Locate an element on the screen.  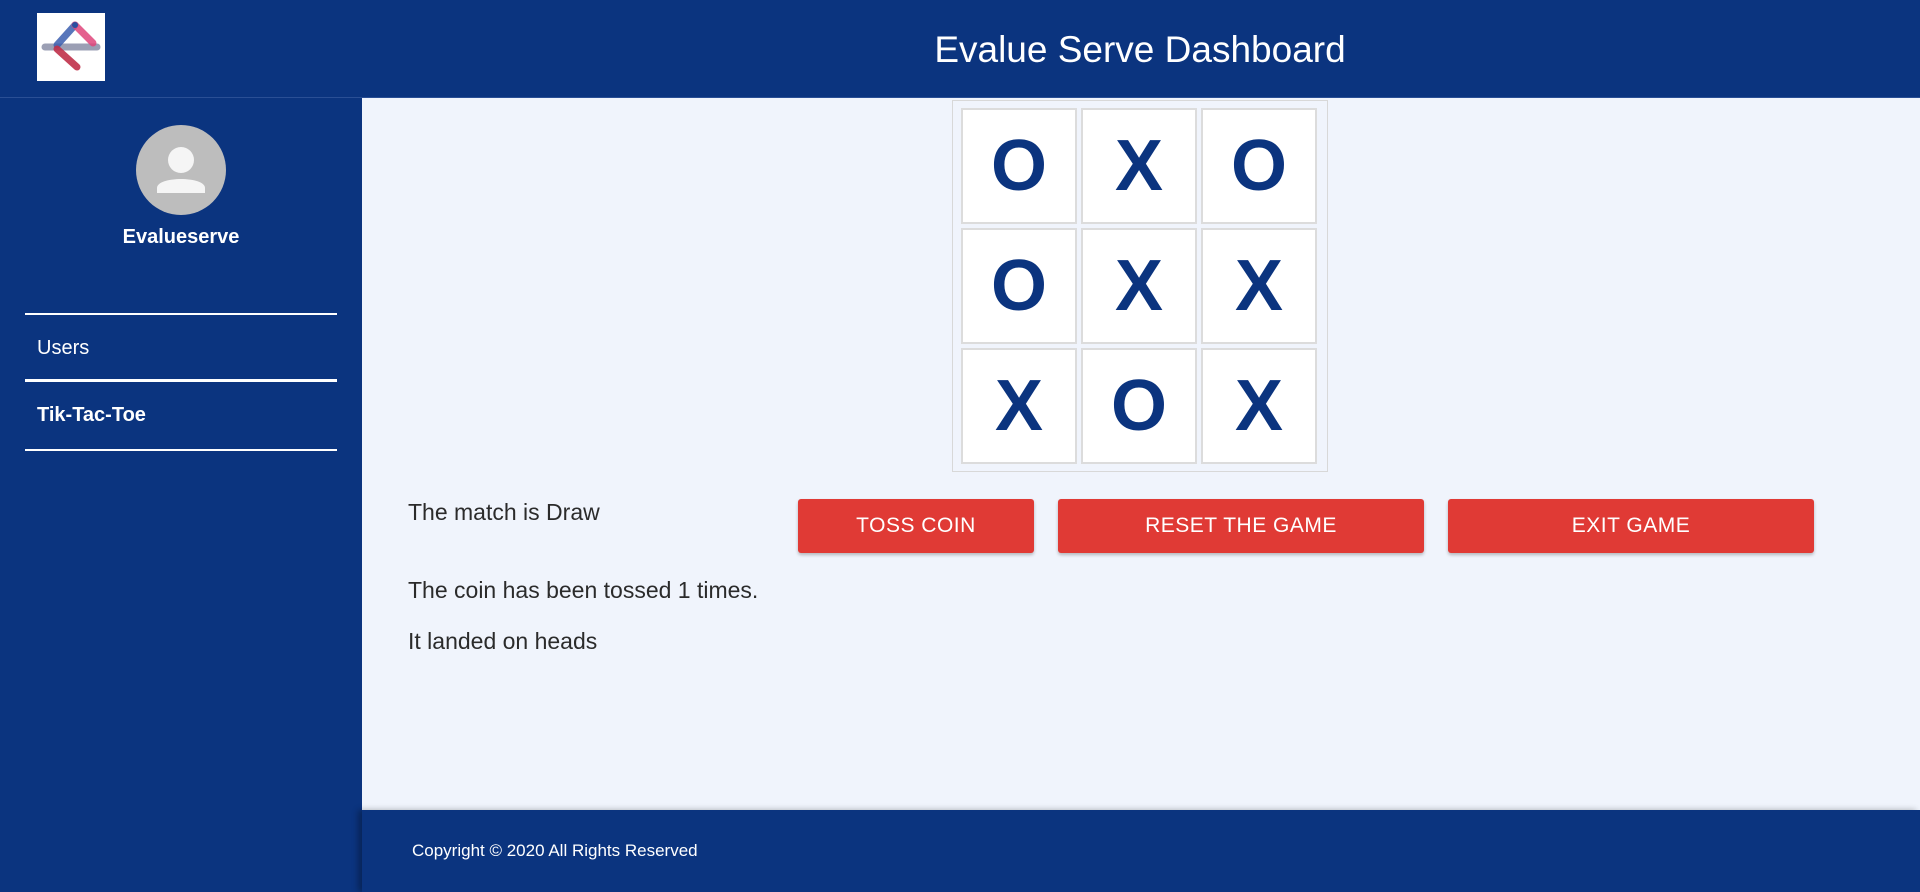
evalueserve-logo is located at coordinates (71, 47).